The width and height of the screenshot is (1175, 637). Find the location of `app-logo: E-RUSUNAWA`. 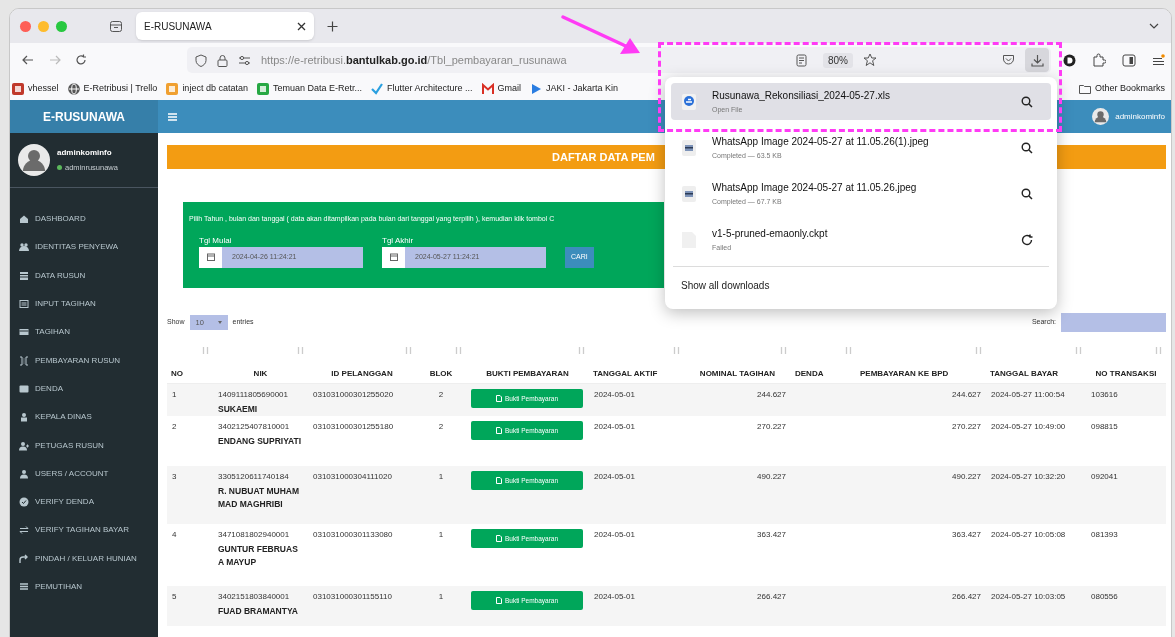

app-logo: E-RUSUNAWA is located at coordinates (84, 116).